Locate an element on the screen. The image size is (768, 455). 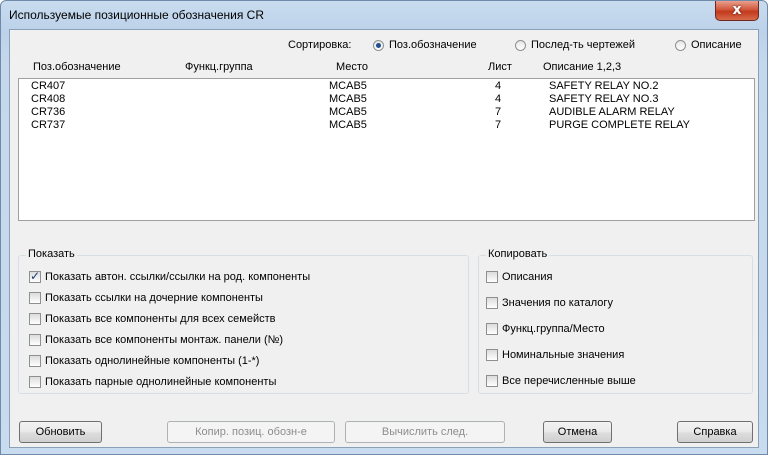
column-header-location: Место is located at coordinates (352, 67).